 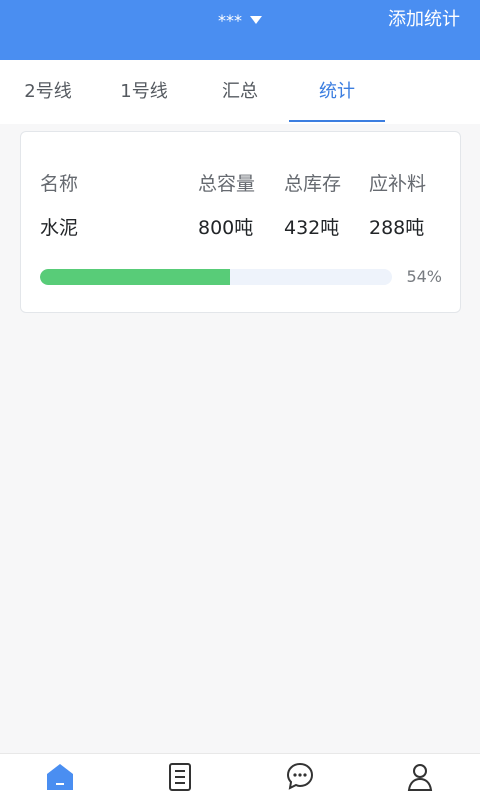 I want to click on header-total-capacity: 总容量, so click(x=227, y=184).